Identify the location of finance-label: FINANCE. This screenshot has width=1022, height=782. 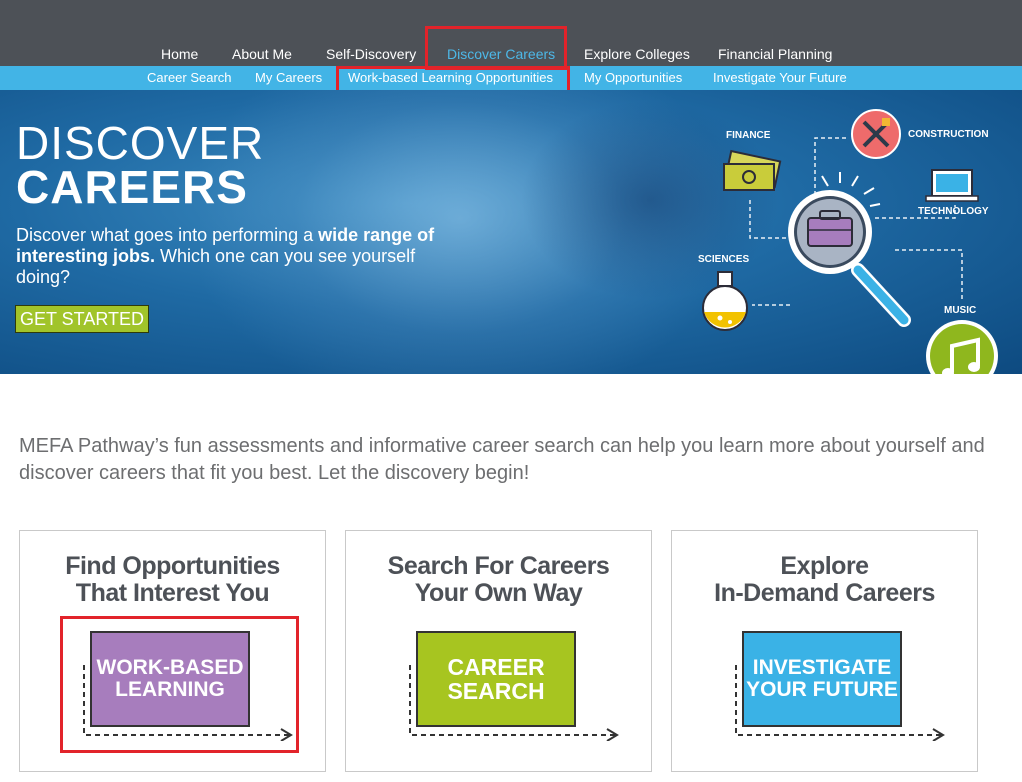
(748, 135).